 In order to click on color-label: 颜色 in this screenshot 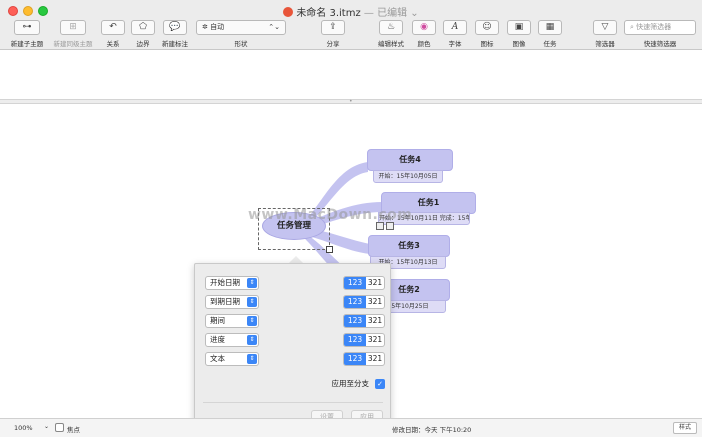, I will do `click(424, 44)`.